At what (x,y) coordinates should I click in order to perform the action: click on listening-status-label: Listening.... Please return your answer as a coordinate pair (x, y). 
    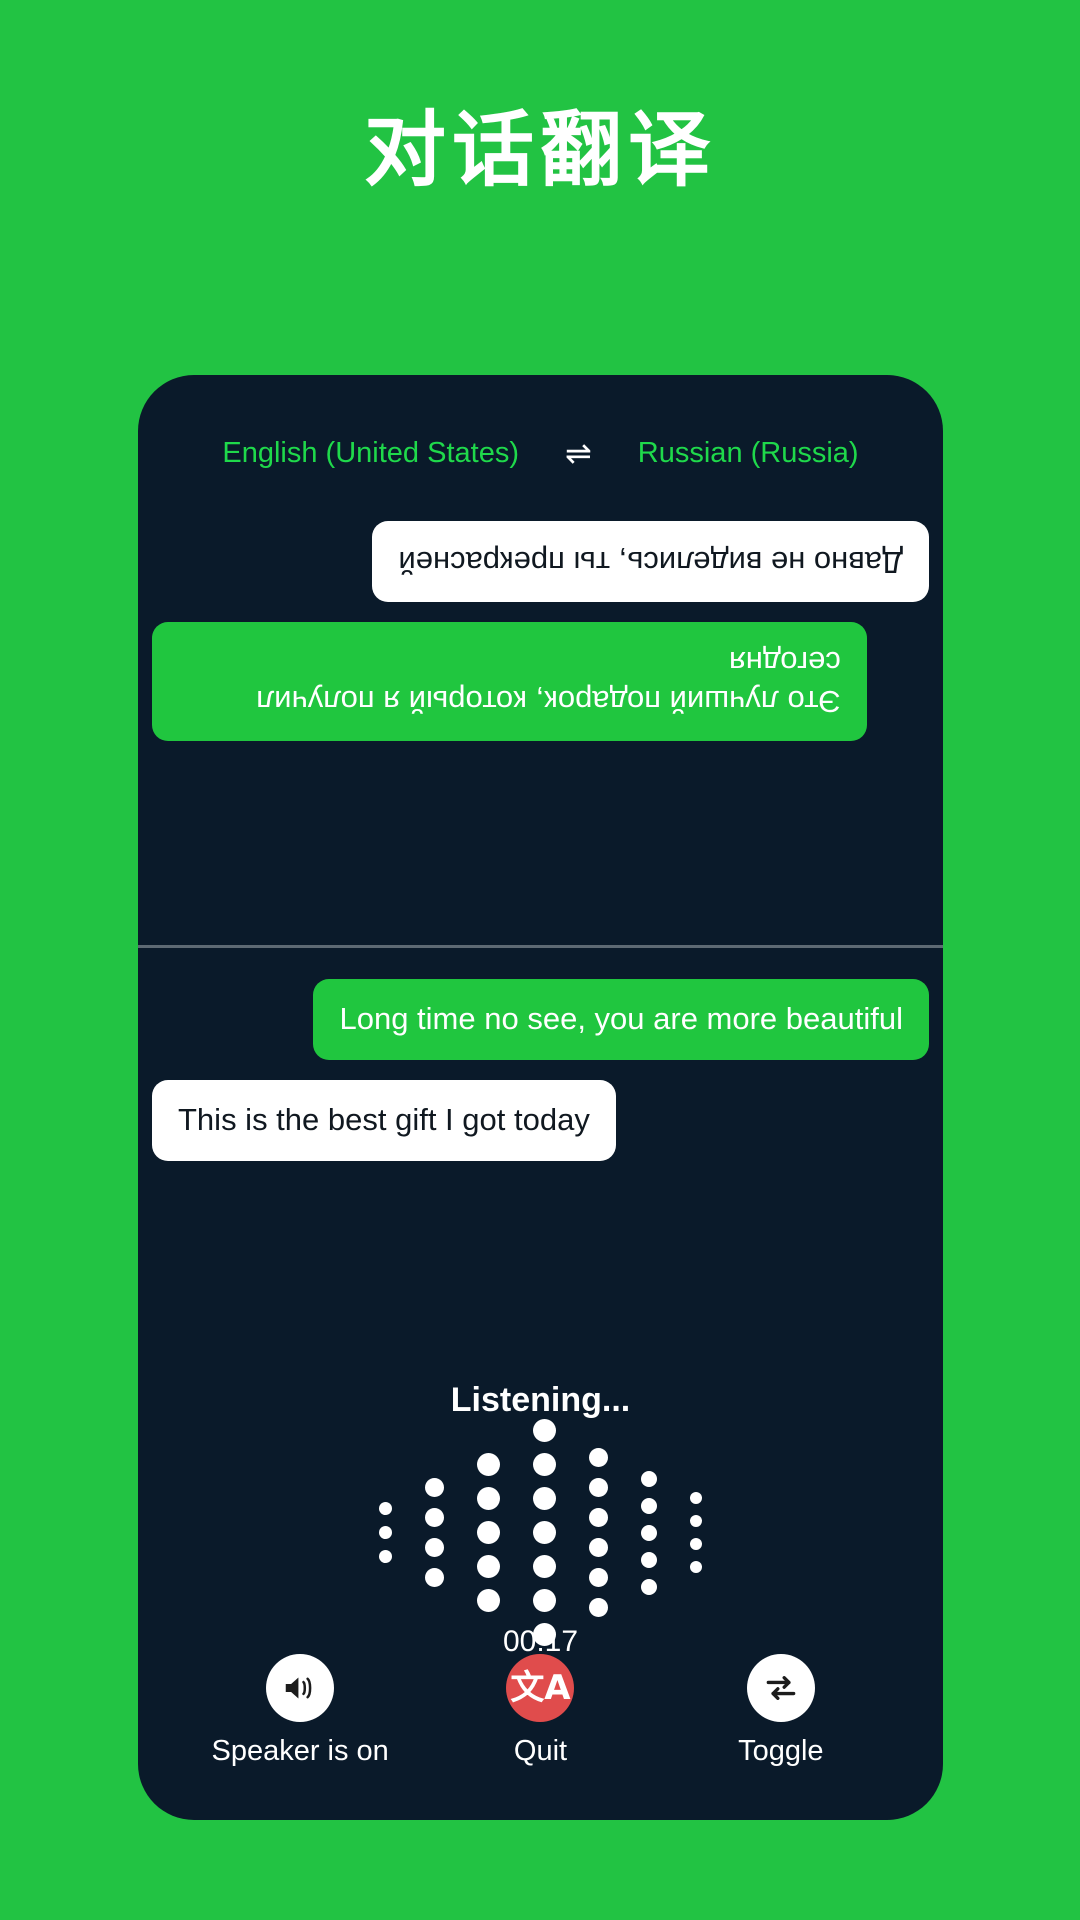
    Looking at the image, I should click on (540, 1400).